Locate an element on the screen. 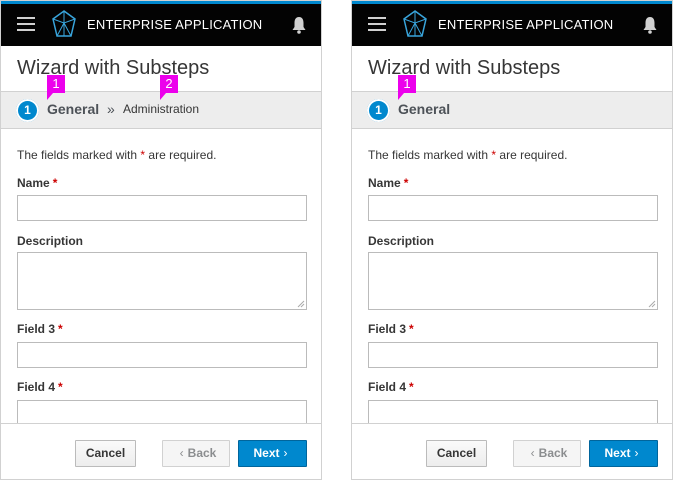 The width and height of the screenshot is (673, 480). callout-marker-2: 2 is located at coordinates (169, 87).